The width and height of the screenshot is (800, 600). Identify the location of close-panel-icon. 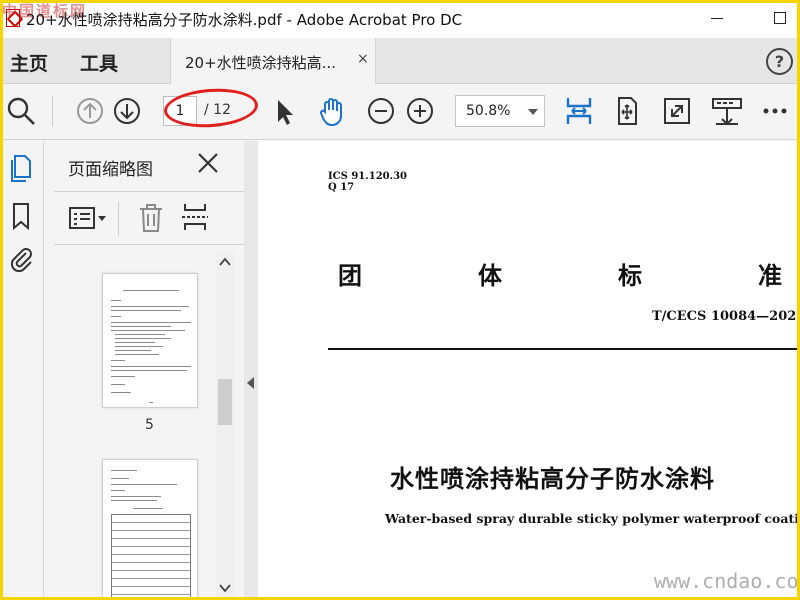
(208, 163).